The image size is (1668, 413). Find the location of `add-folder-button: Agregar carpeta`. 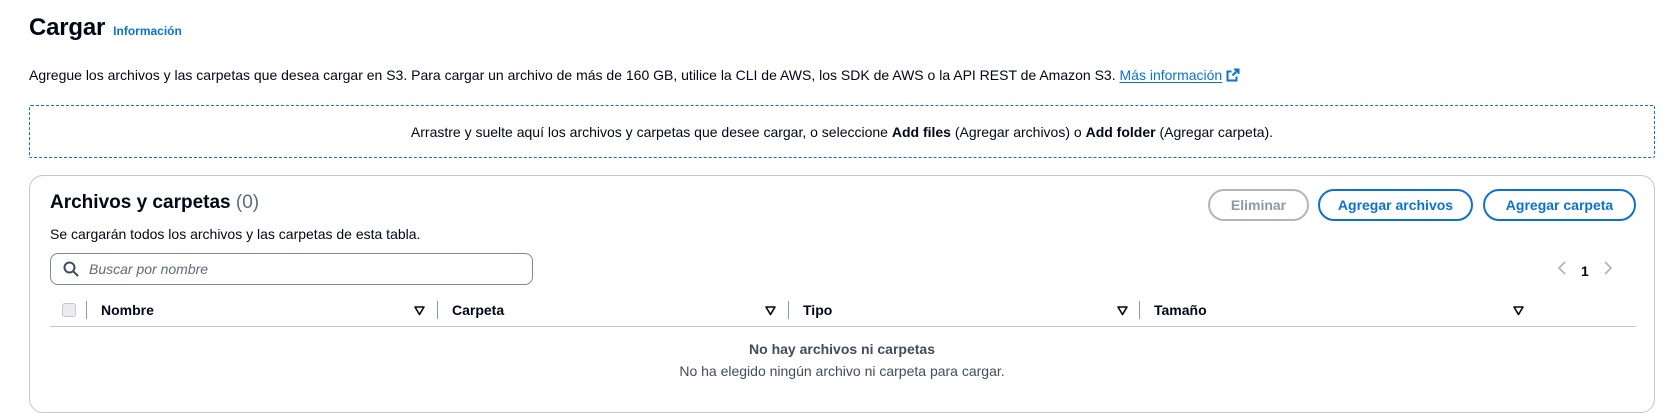

add-folder-button: Agregar carpeta is located at coordinates (1559, 205).